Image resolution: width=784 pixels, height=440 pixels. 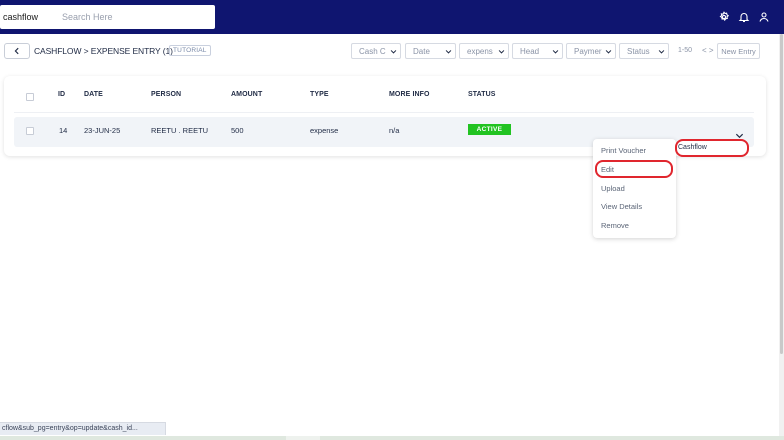 What do you see at coordinates (319, 94) in the screenshot?
I see `column-header-type: TYPE` at bounding box center [319, 94].